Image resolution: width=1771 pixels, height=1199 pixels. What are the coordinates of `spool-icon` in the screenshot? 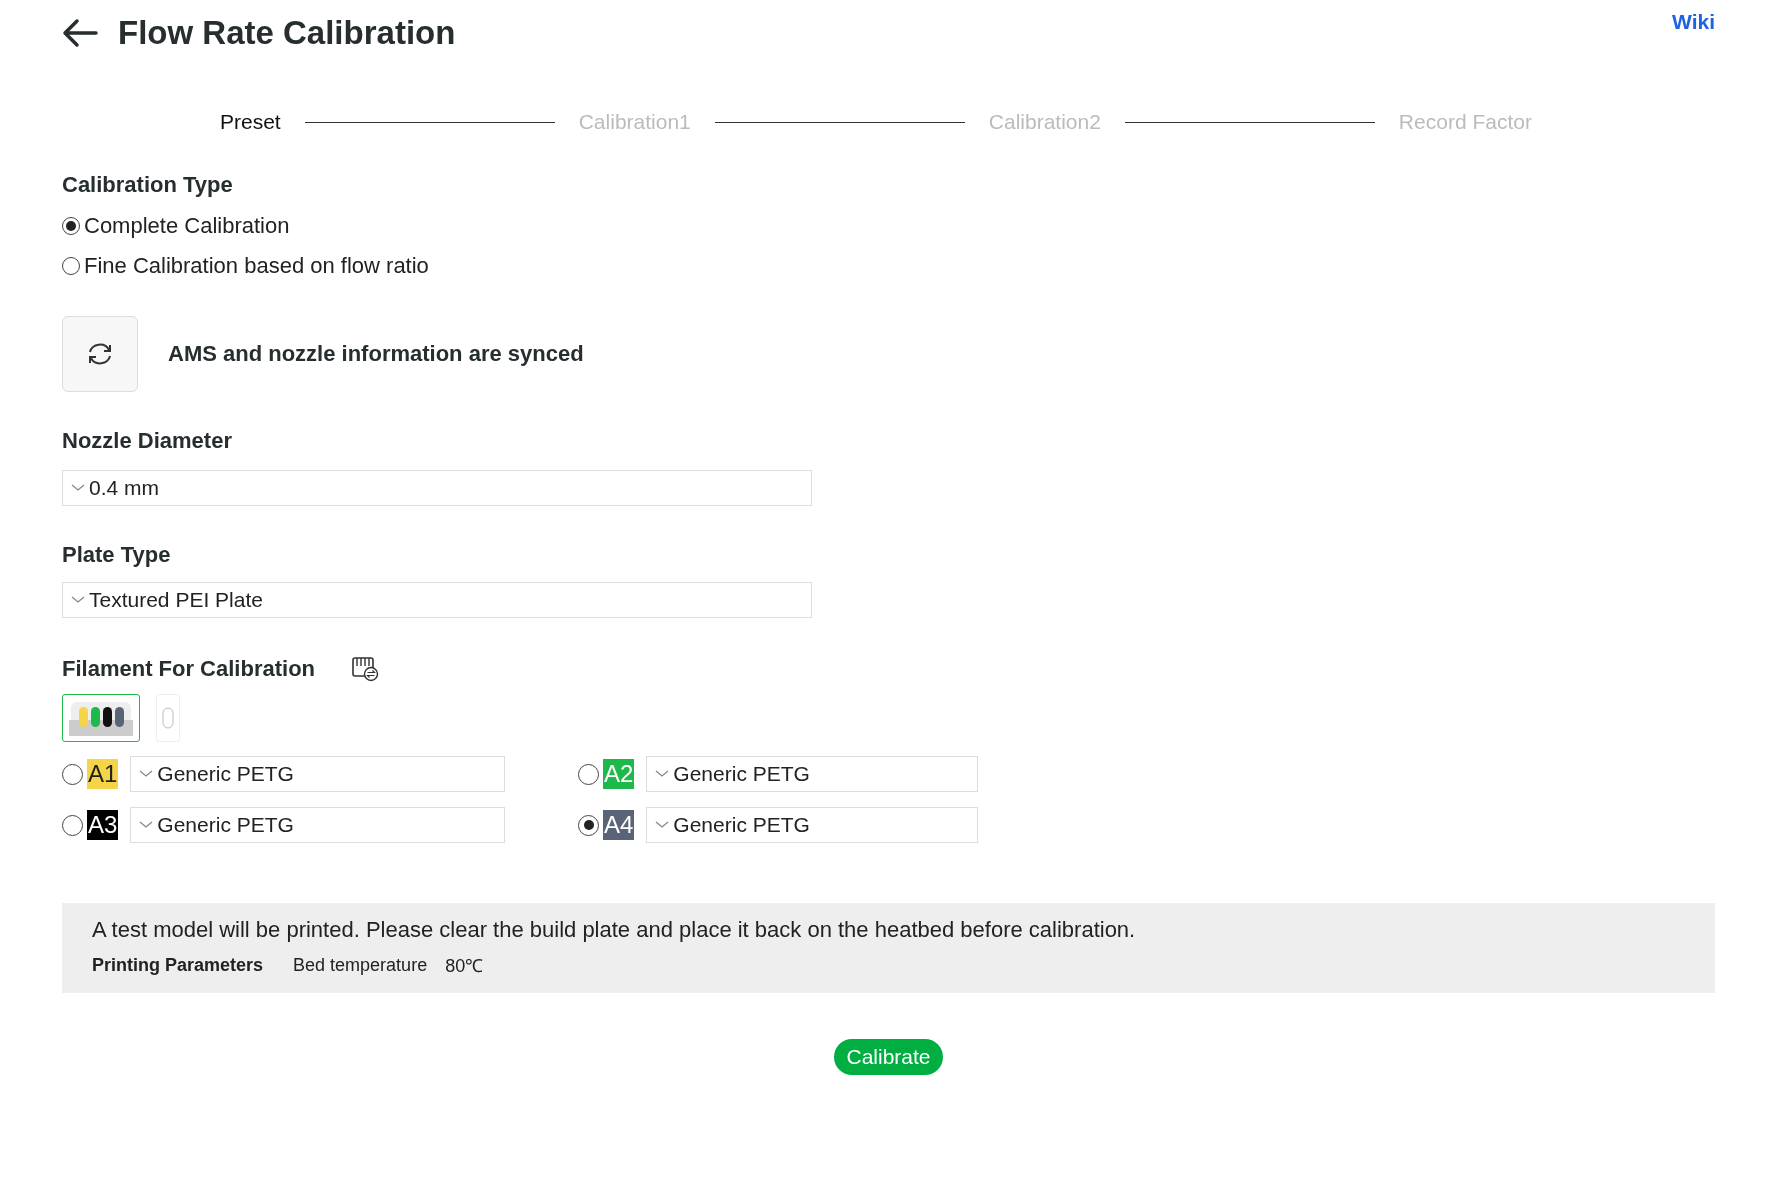 It's located at (168, 718).